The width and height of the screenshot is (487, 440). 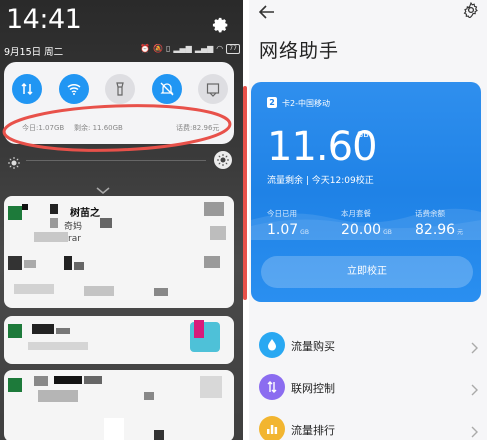 I want to click on stat-label: 今日已用, so click(x=282, y=213).